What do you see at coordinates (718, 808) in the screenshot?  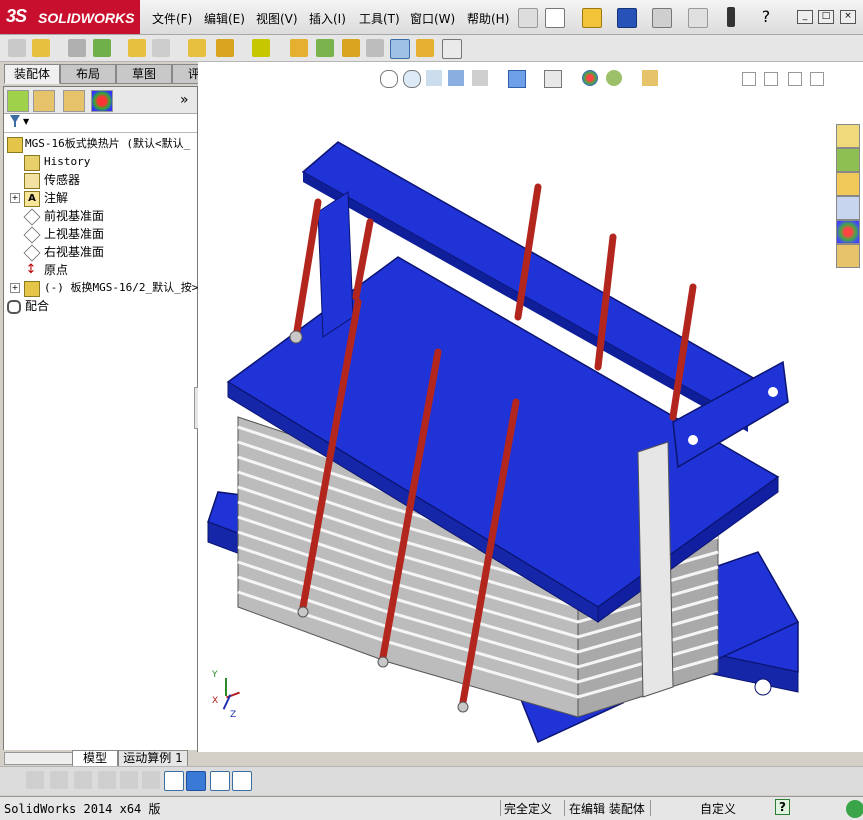 I see `status-units: 自定义` at bounding box center [718, 808].